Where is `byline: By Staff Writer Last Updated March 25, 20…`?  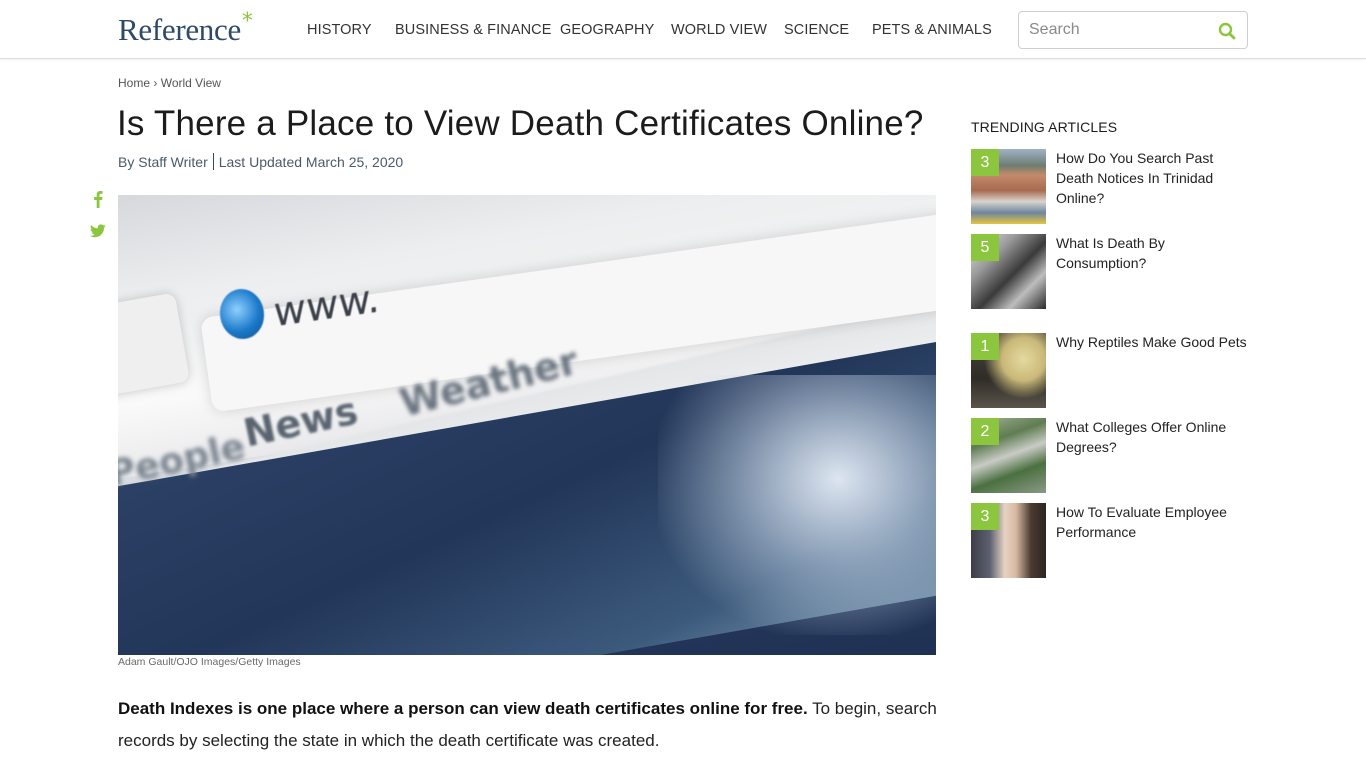
byline: By Staff Writer Last Updated March 25, 20… is located at coordinates (260, 161).